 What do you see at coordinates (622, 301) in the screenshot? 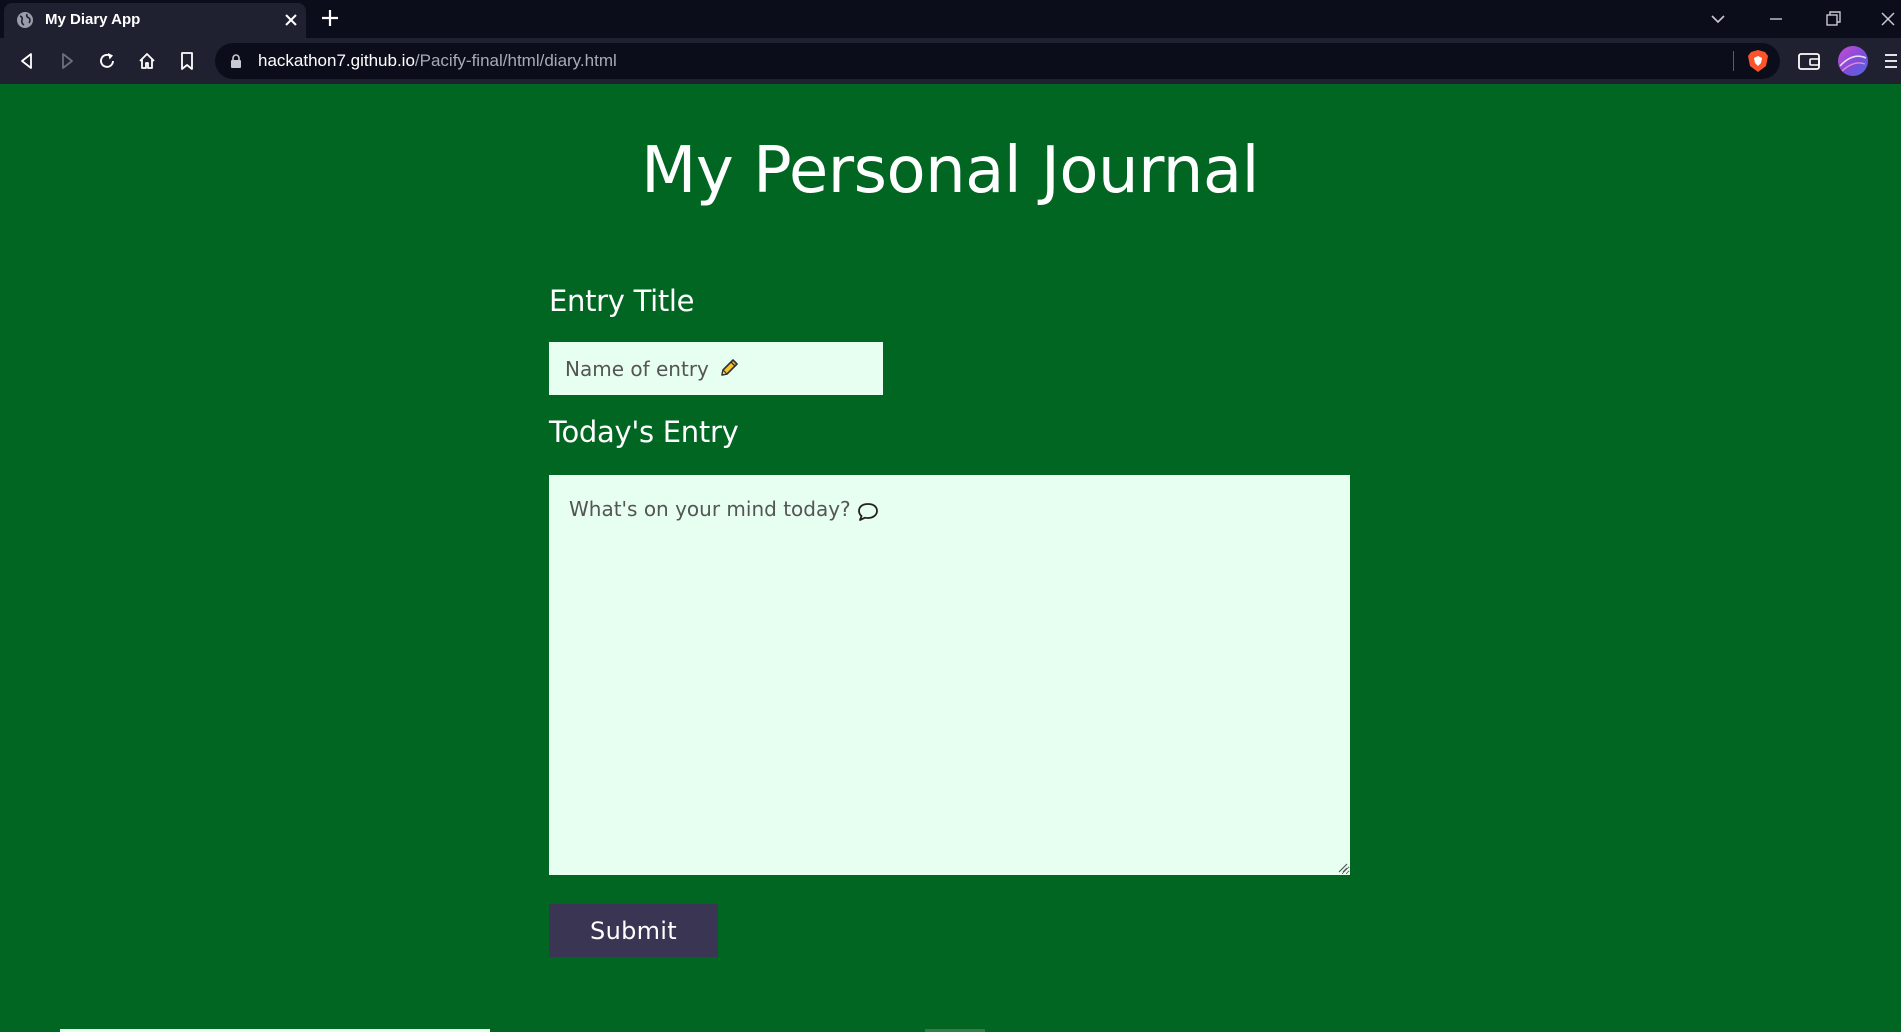
I see `entry-title-label: Entry Title` at bounding box center [622, 301].